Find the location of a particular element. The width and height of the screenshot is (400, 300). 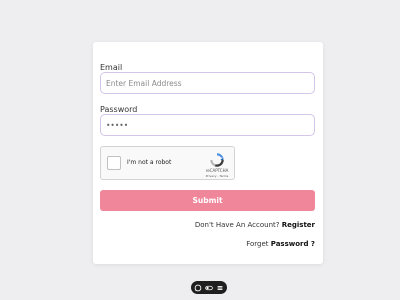

recaptcha-logo-icon is located at coordinates (217, 160).